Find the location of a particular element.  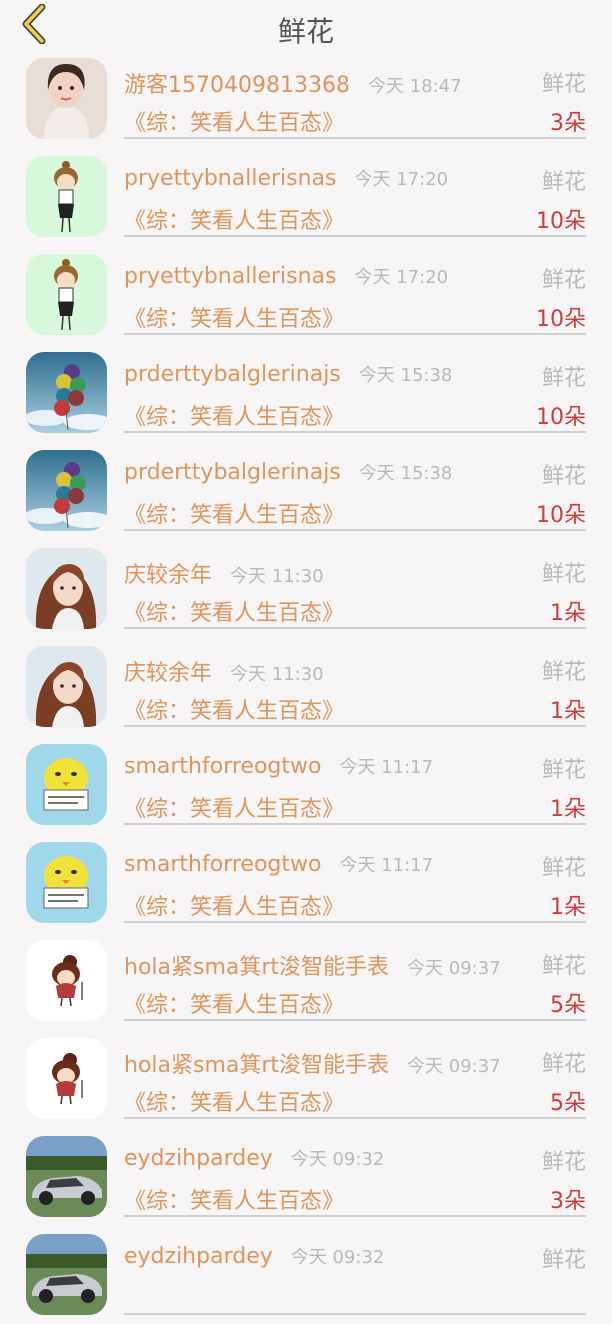

user-name-line: 游客1570409813368 今天 18:47 is located at coordinates (293, 83).